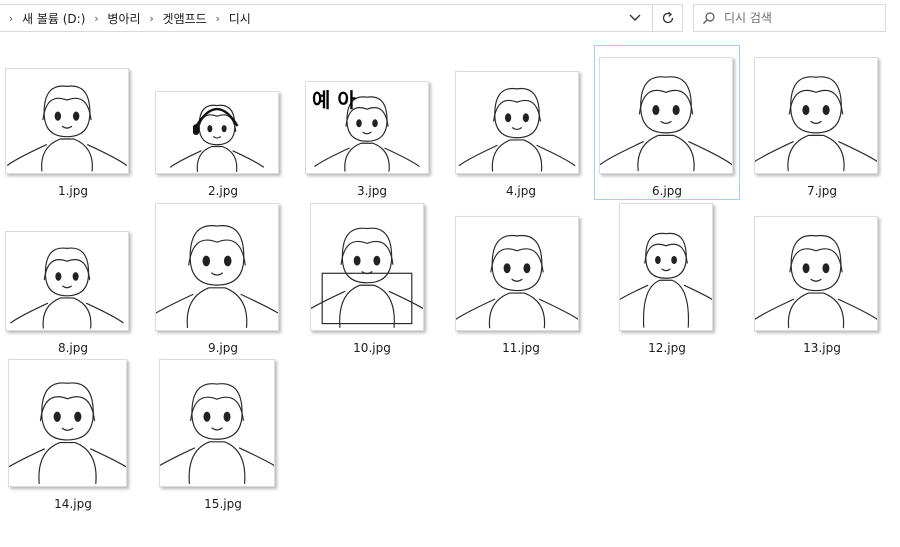  What do you see at coordinates (709, 18) in the screenshot?
I see `search-icon` at bounding box center [709, 18].